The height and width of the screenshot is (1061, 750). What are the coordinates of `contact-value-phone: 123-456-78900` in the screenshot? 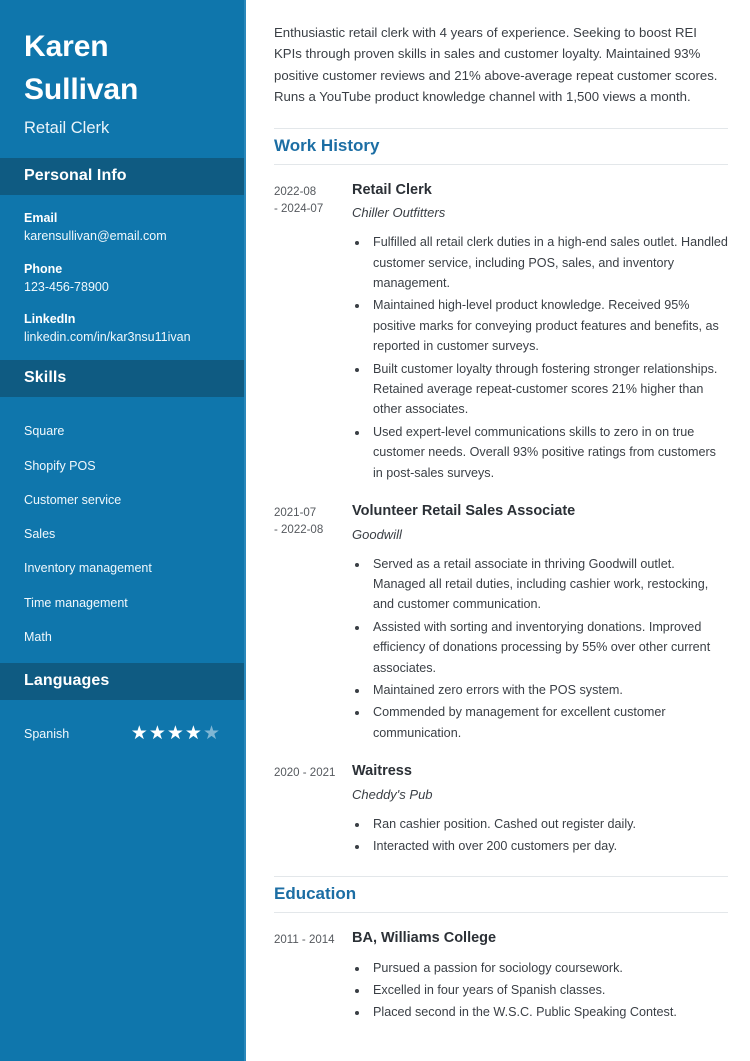 It's located at (122, 287).